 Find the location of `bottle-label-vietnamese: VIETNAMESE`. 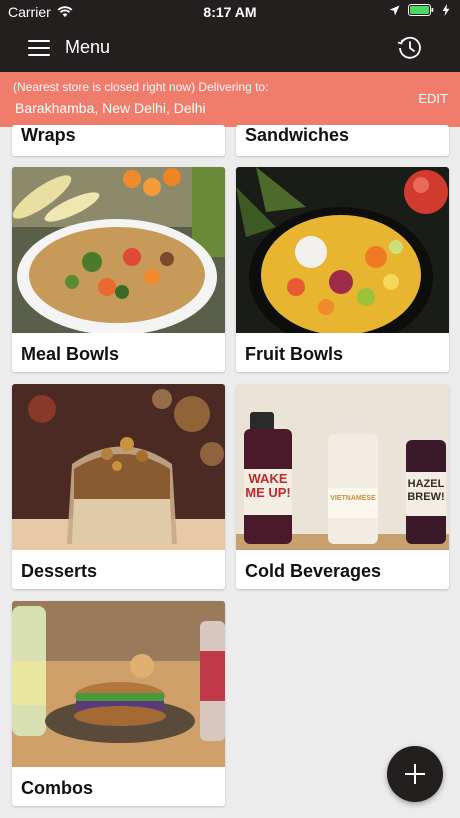

bottle-label-vietnamese: VIETNAMESE is located at coordinates (353, 498).